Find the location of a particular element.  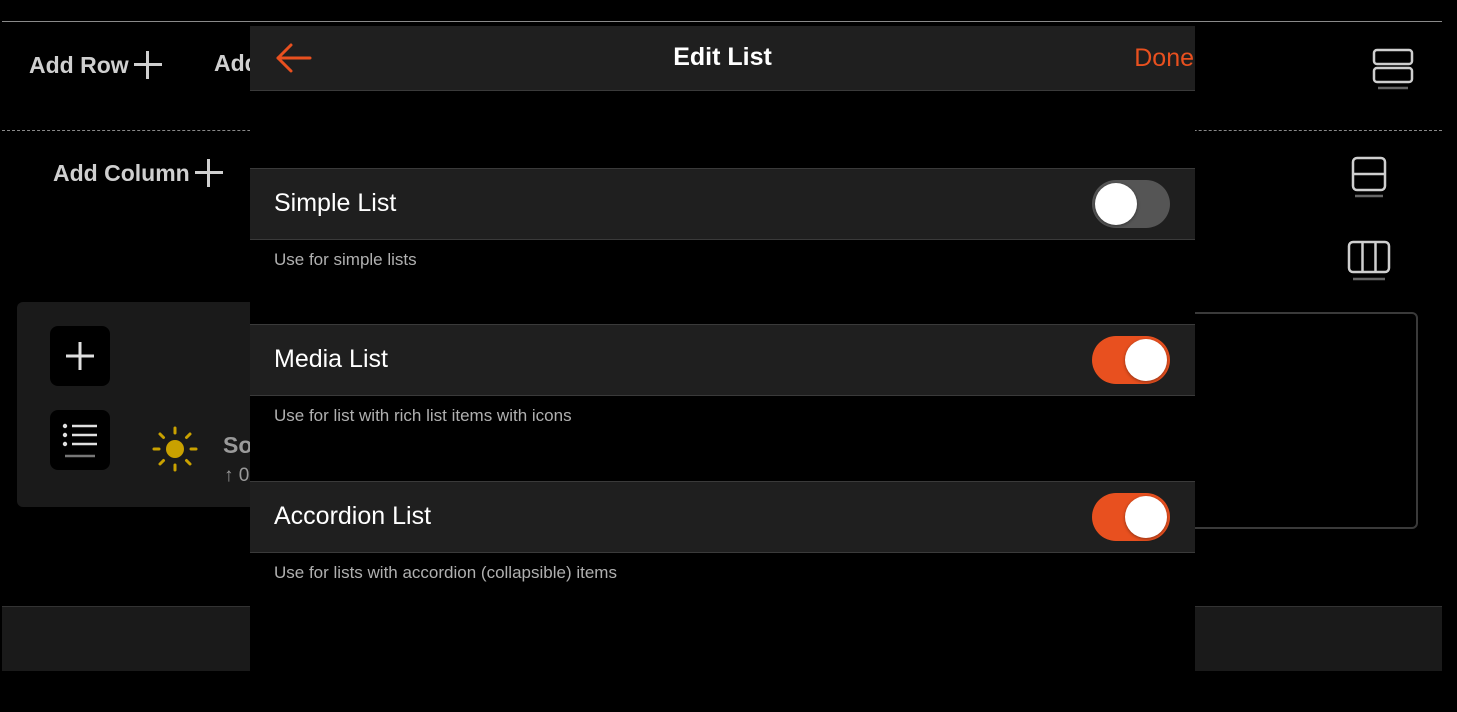

split-layout-icon is located at coordinates (1370, 177).